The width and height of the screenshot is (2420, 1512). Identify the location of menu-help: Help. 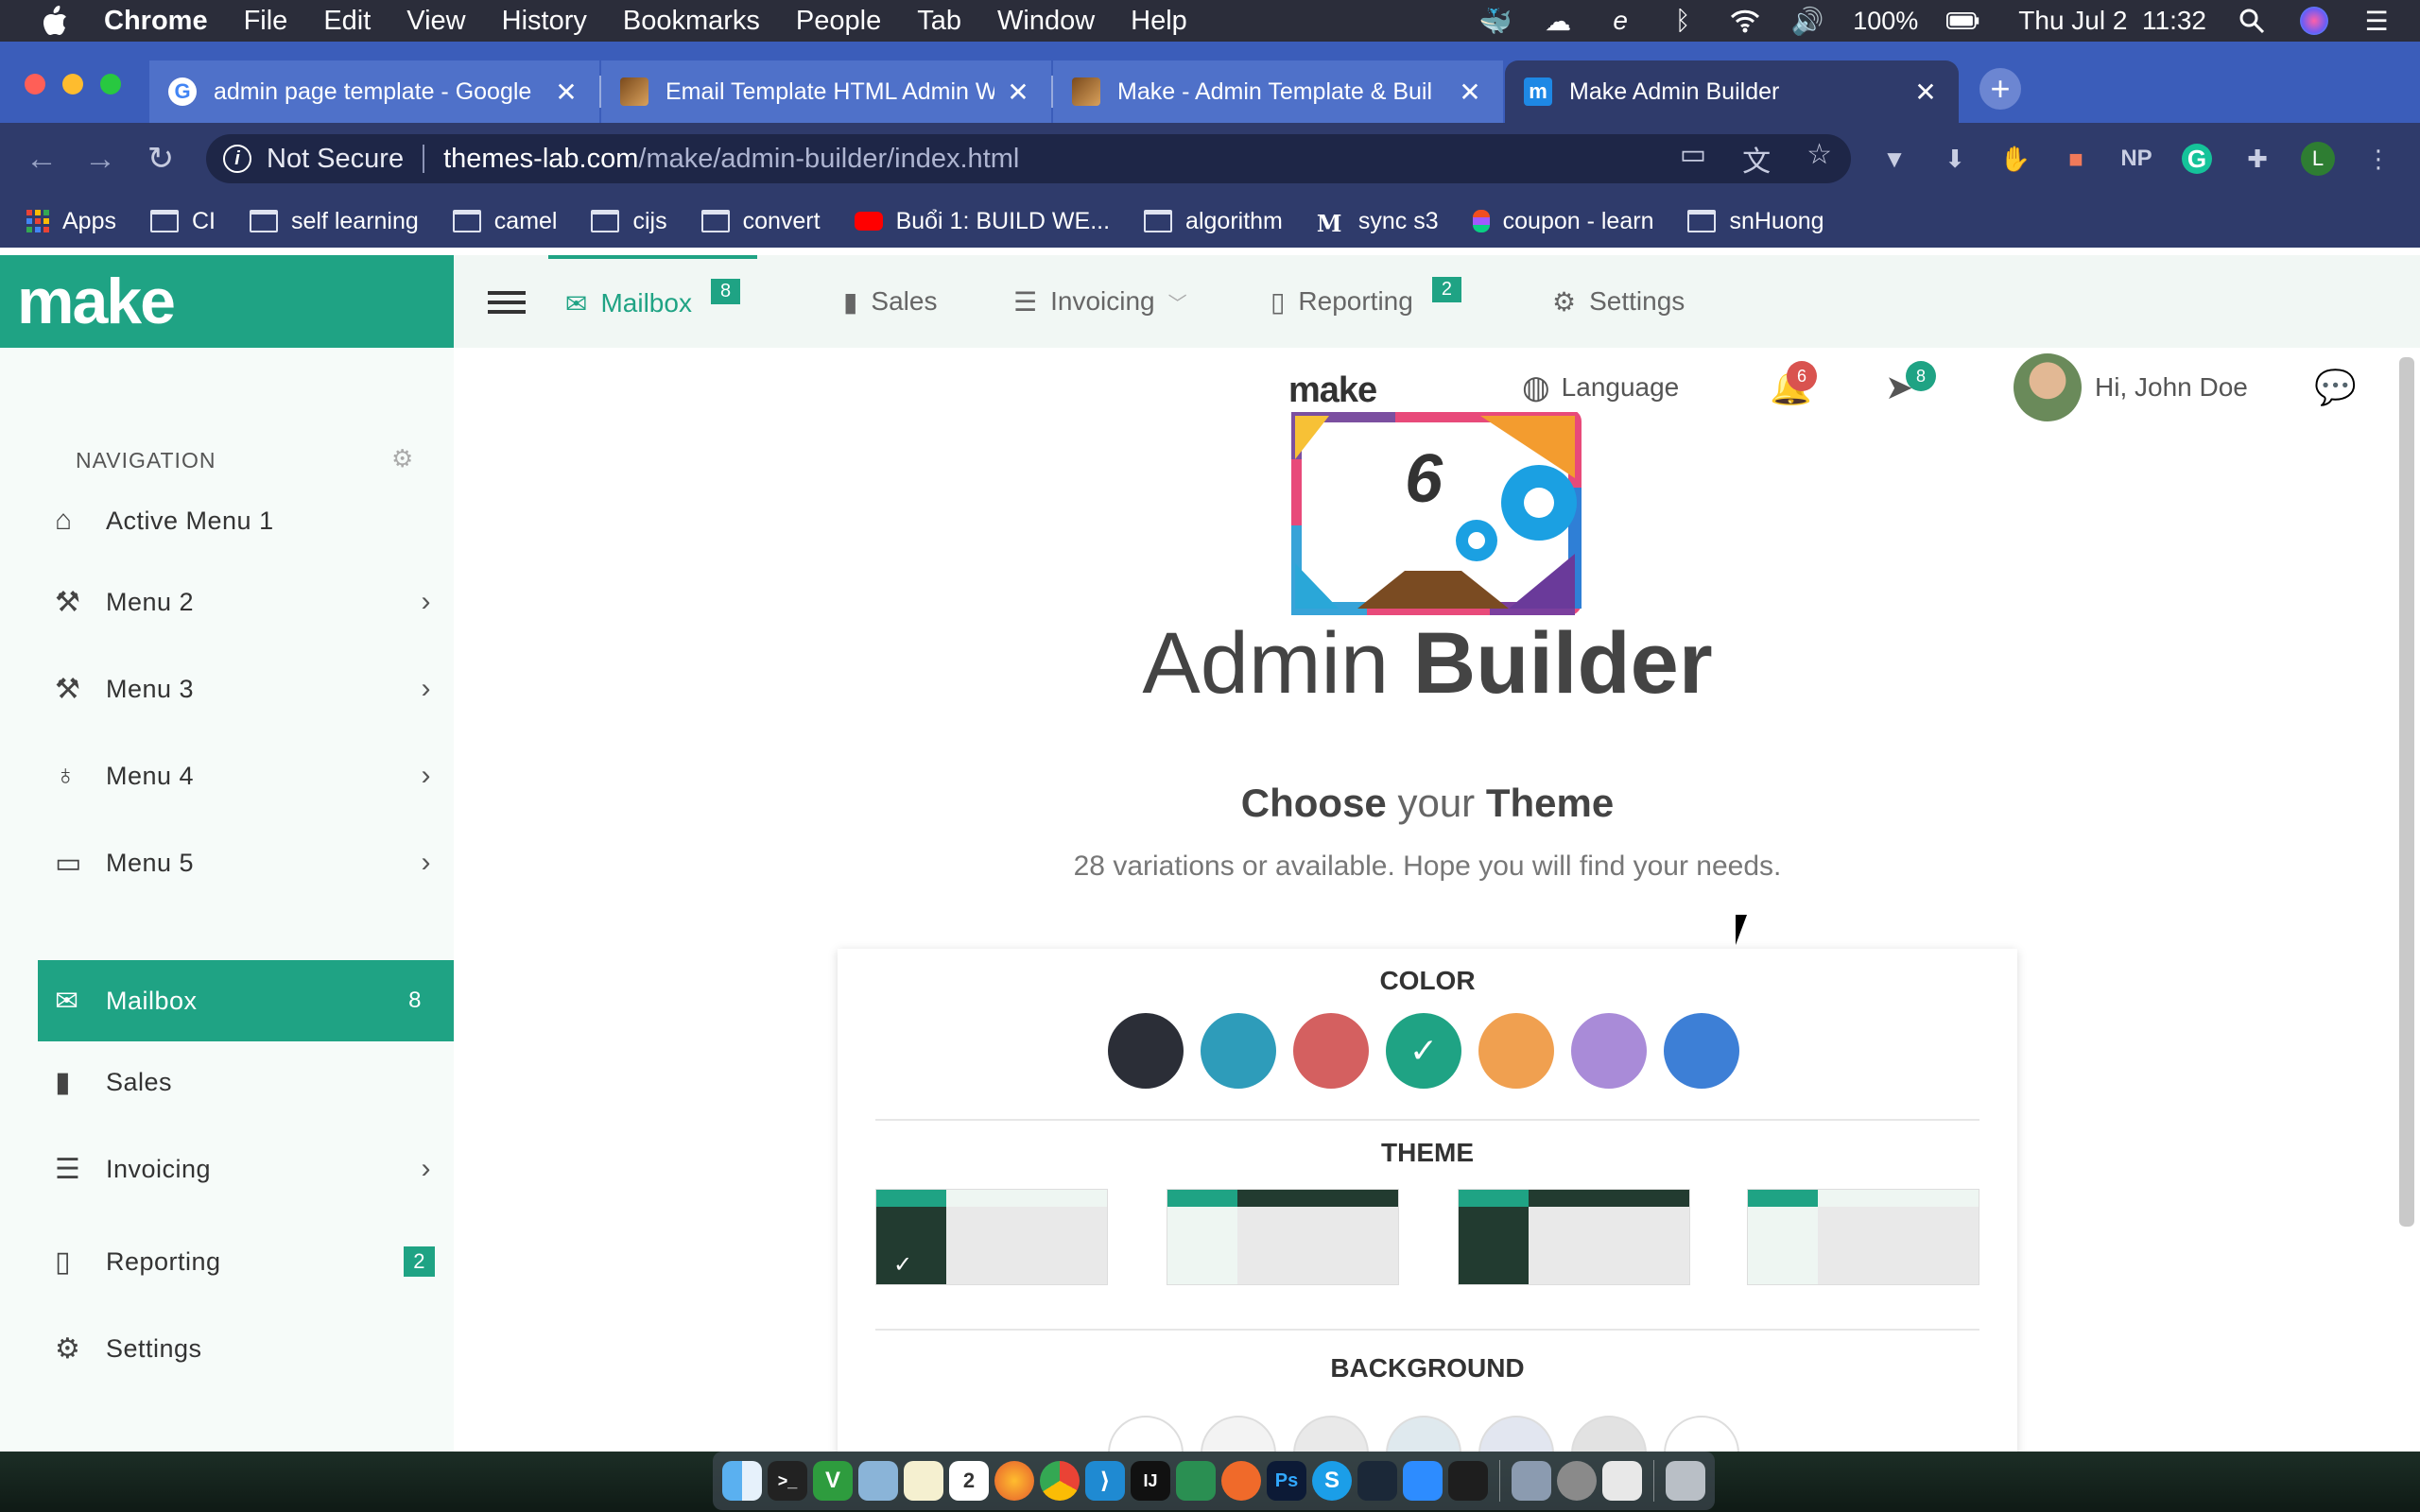
(1159, 21).